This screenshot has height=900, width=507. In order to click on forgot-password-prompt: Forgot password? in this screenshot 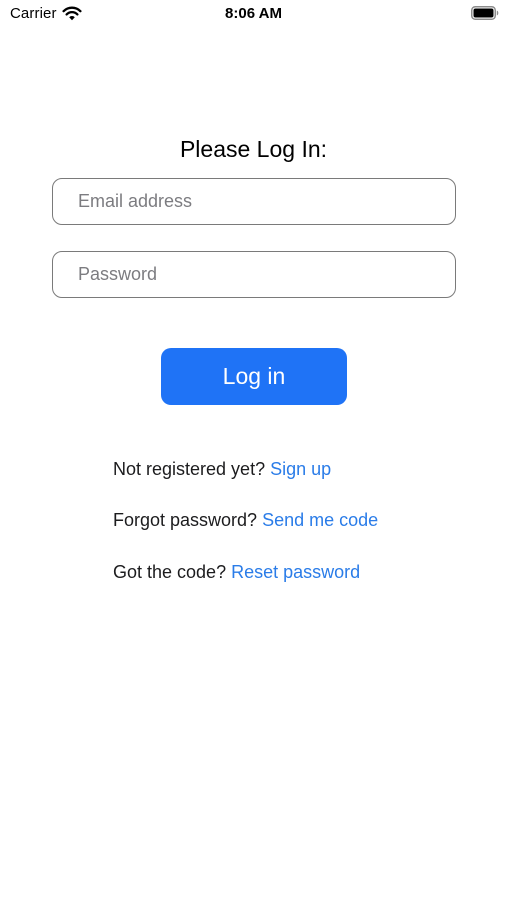, I will do `click(185, 520)`.